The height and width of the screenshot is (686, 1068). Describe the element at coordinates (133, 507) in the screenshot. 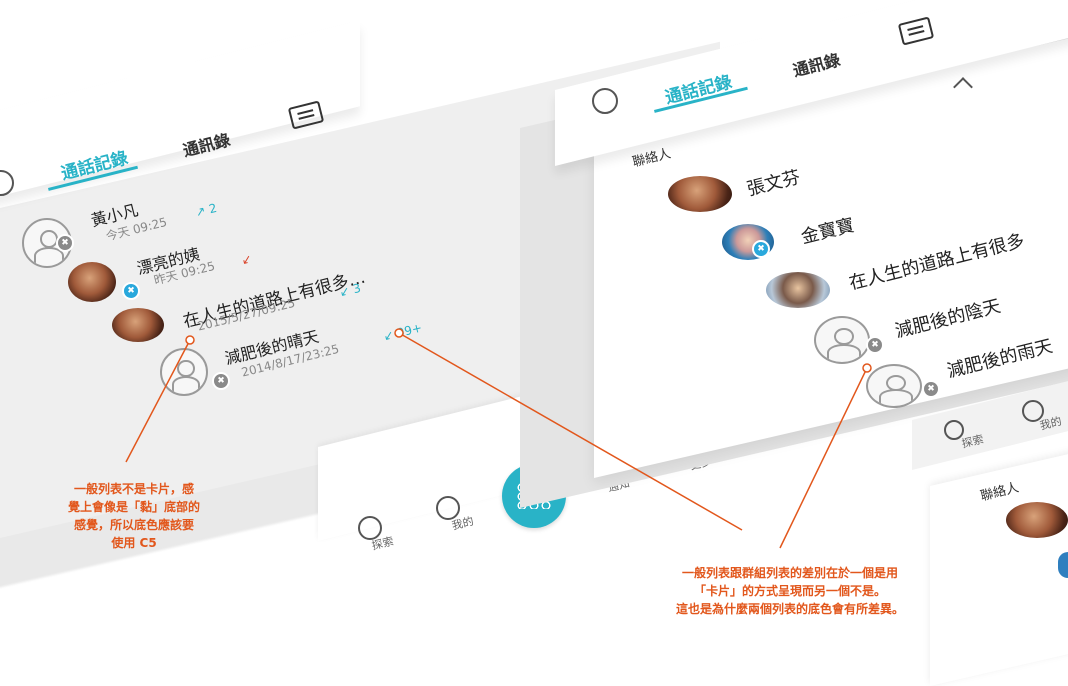

I see `annotation-line: 覺上會像是「黏」底部的` at that location.